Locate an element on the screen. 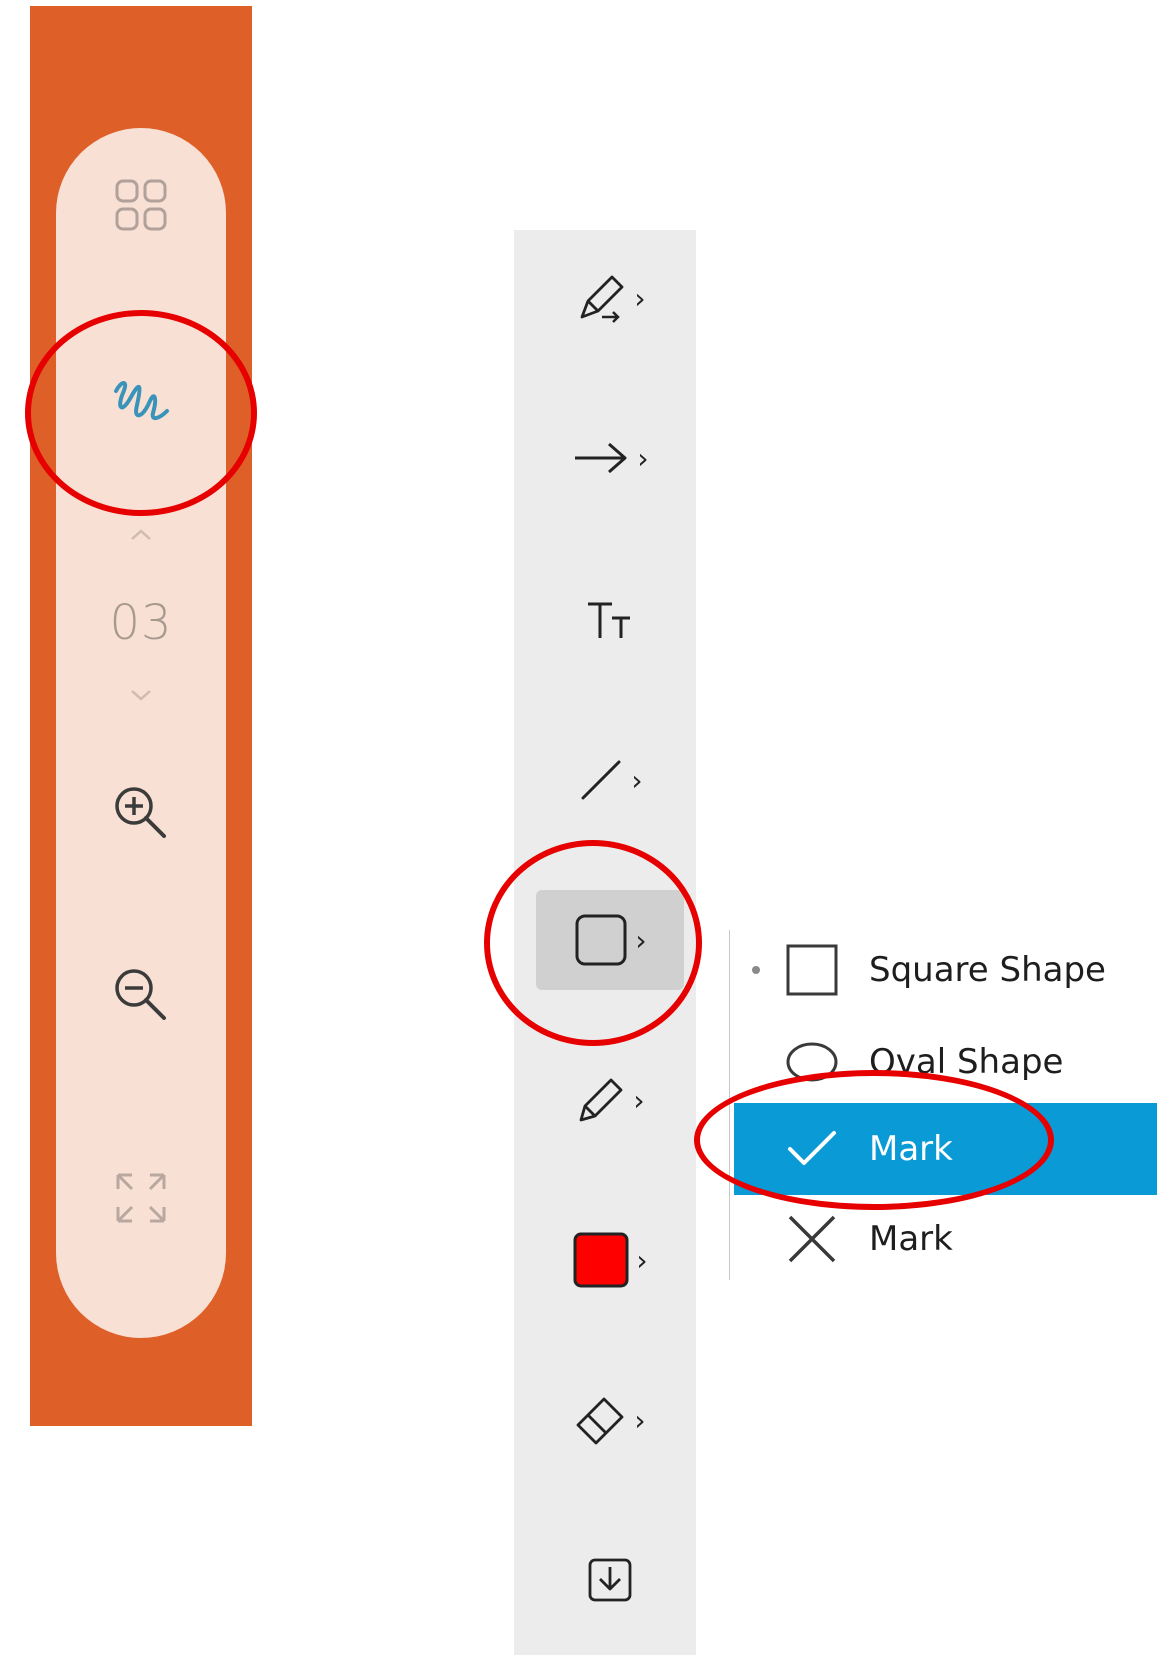 This screenshot has height=1655, width=1157. grid-view-button is located at coordinates (141, 205).